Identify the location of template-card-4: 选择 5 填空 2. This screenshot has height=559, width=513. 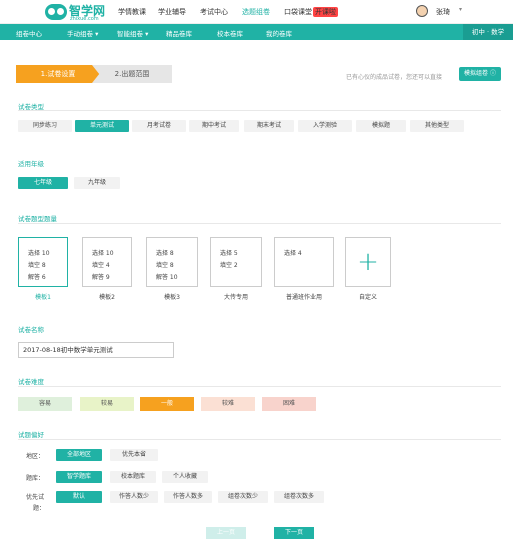
(236, 262).